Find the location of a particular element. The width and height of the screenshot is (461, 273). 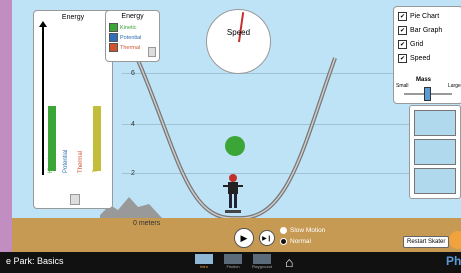

mass-label: Mass is located at coordinates (424, 80).